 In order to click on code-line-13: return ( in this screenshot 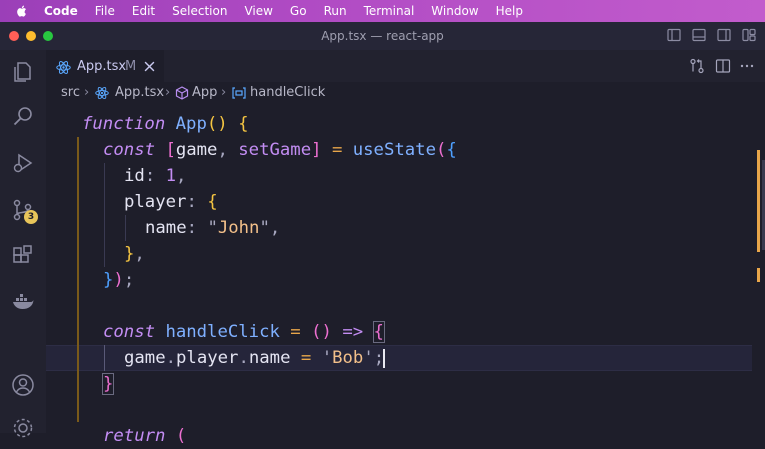, I will do `click(145, 436)`.